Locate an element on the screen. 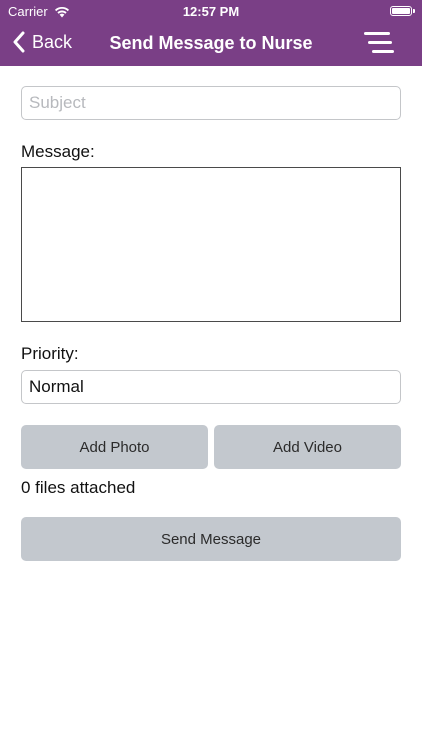 The height and width of the screenshot is (750, 422). page-title: Send Message to Nurse is located at coordinates (211, 43).